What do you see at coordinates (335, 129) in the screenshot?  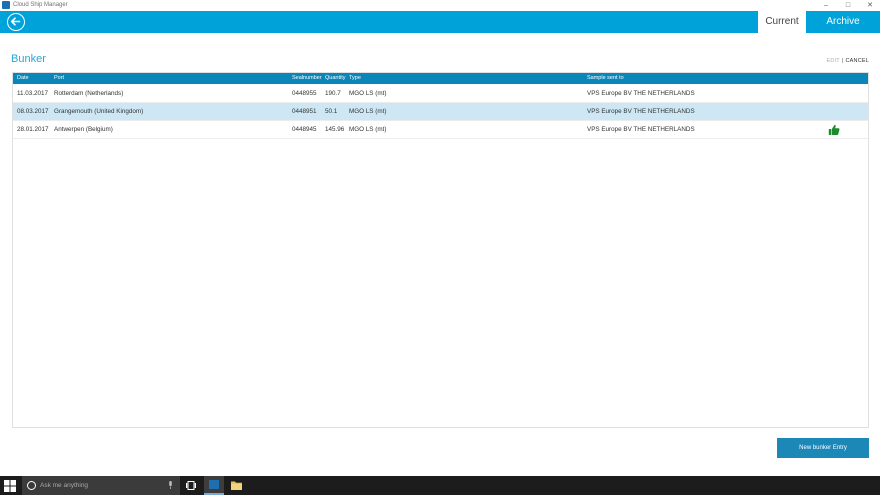 I see `cell-quantity: 145.96` at bounding box center [335, 129].